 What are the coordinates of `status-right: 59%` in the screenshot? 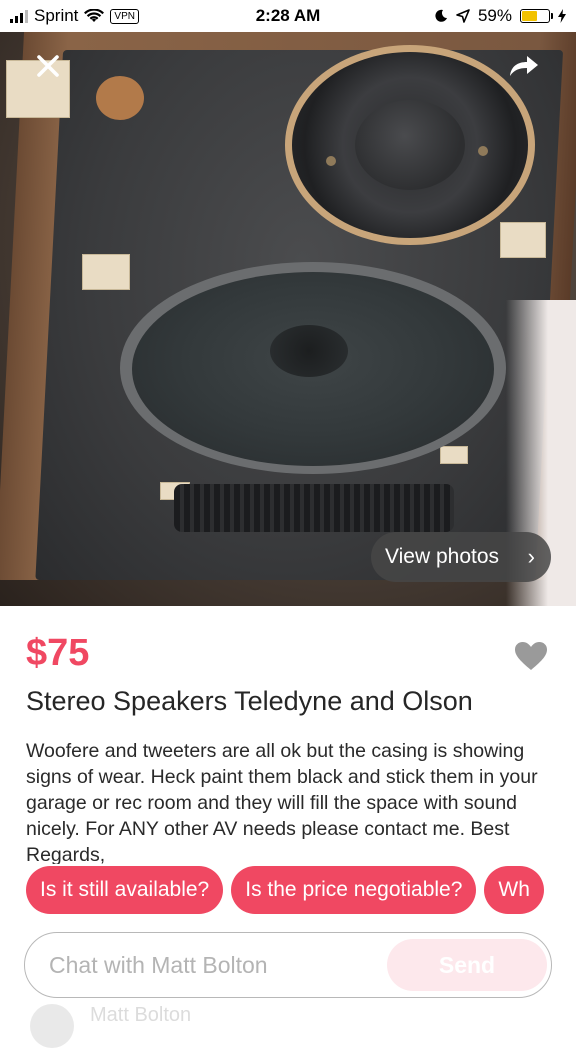 It's located at (500, 16).